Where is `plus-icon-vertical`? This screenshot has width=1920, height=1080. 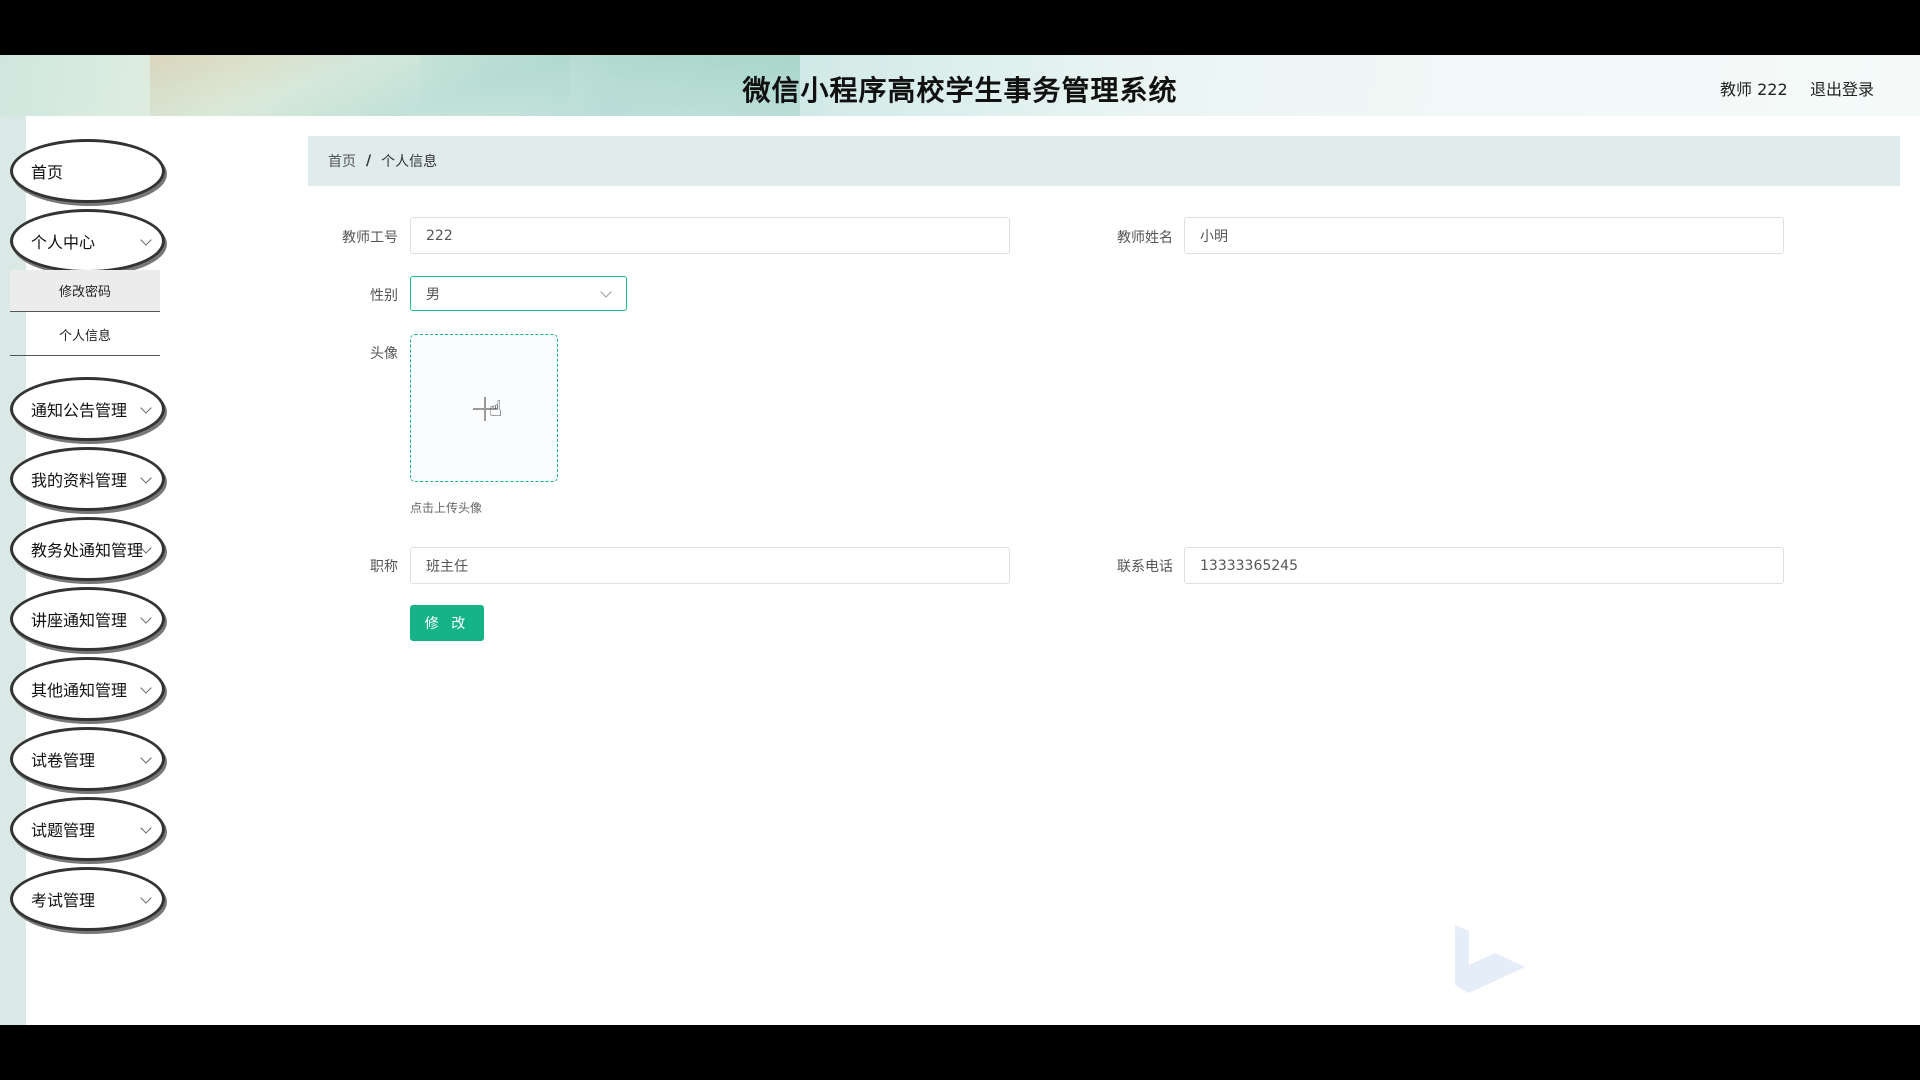
plus-icon-vertical is located at coordinates (485, 409).